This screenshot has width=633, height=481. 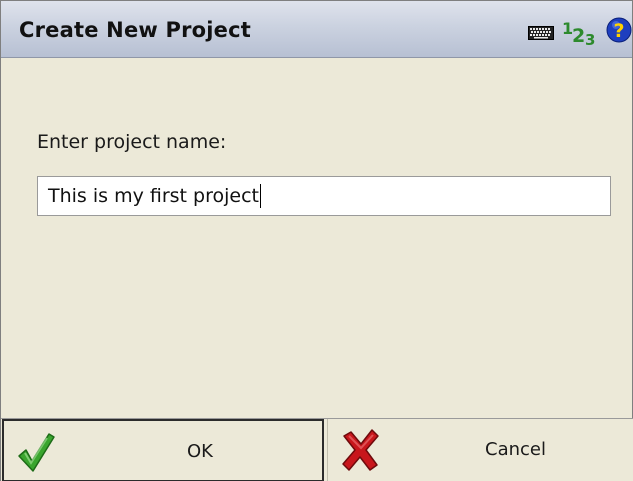 I want to click on keyboard-icon, so click(x=541, y=32).